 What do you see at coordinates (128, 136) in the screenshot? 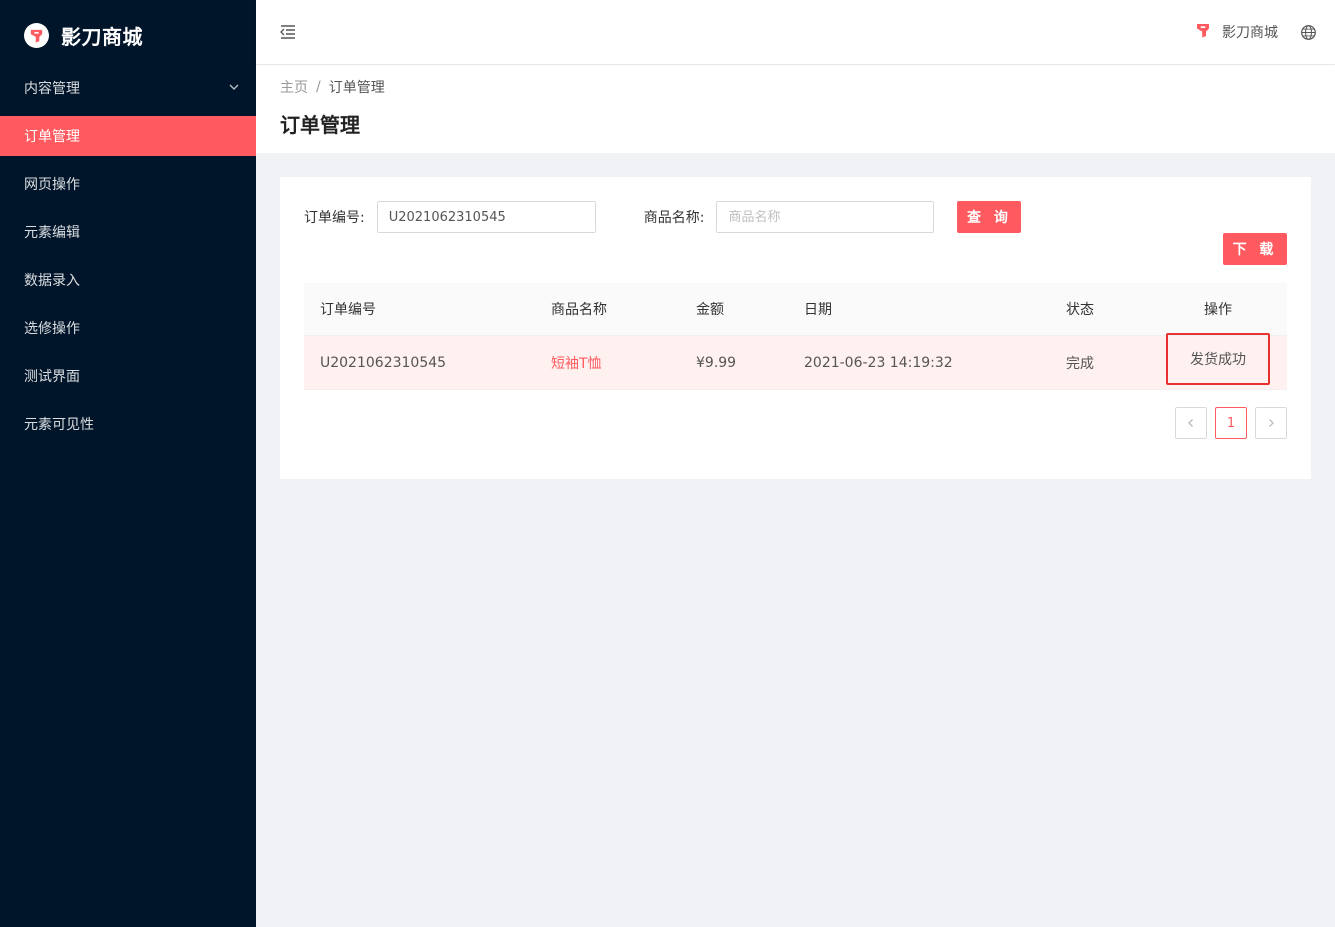
I see `sidebar-item-order-management: 订单管理` at bounding box center [128, 136].